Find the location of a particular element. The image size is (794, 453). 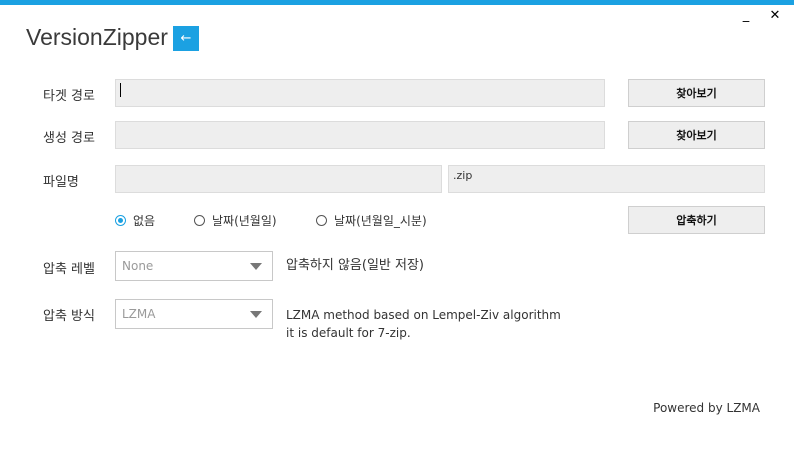

target-path-label: 타겟 경로 is located at coordinates (69, 96).